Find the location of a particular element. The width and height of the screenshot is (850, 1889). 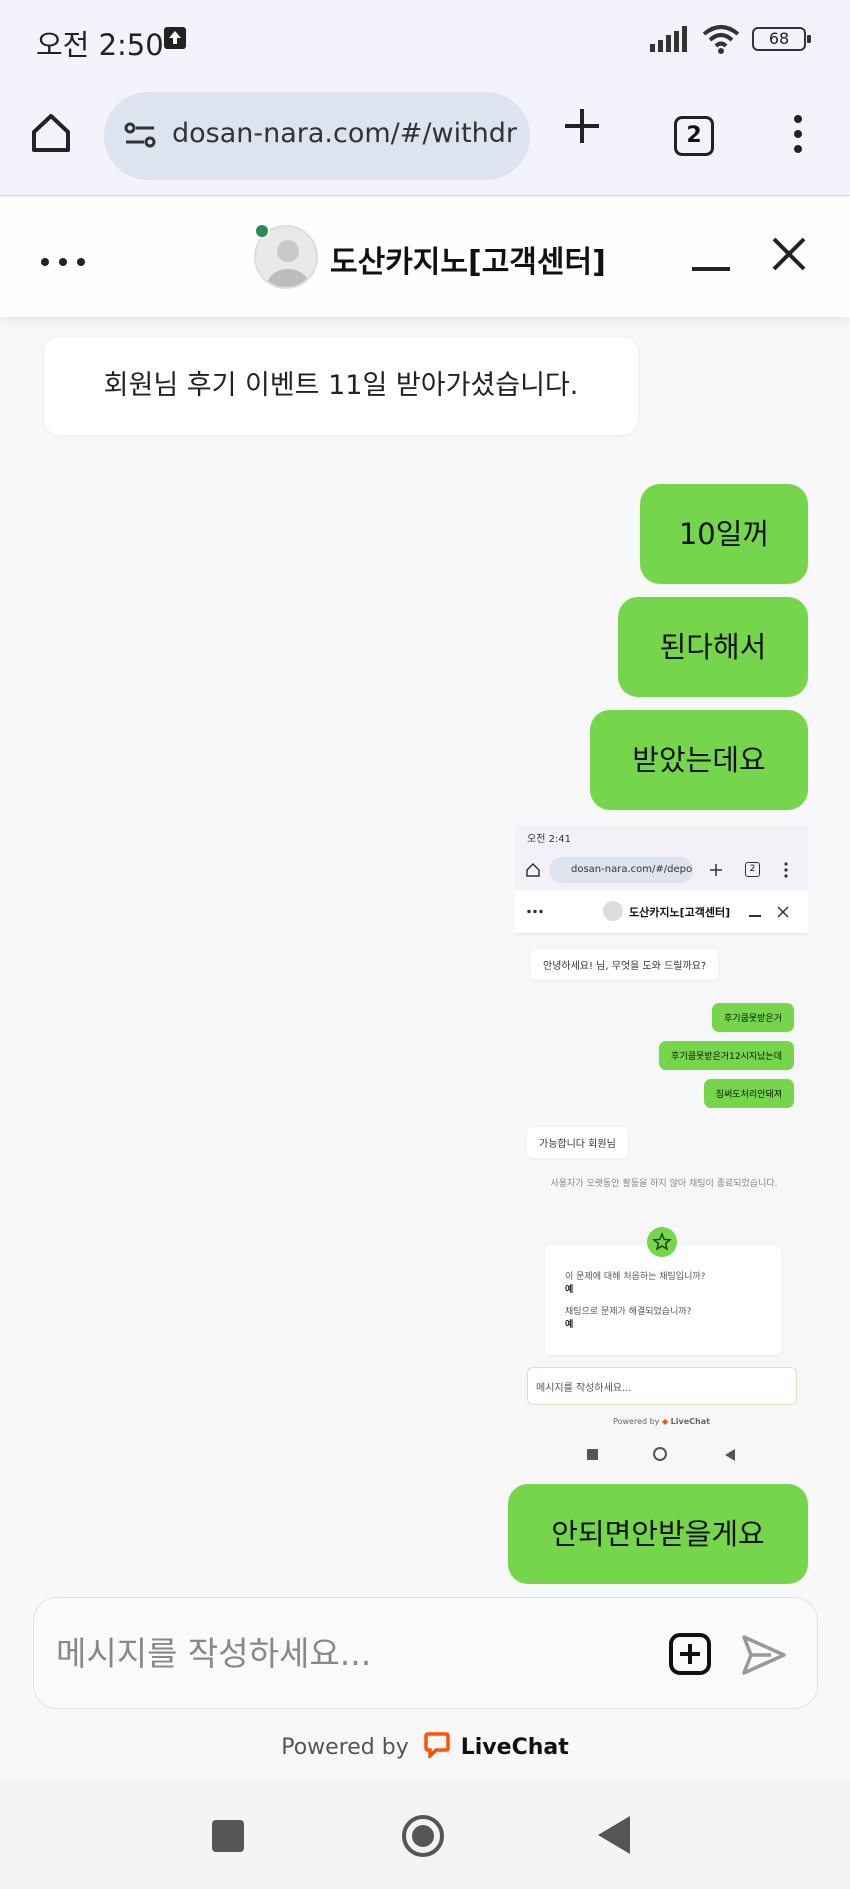

attachment-agent-message: 가능합니다 회원님 is located at coordinates (577, 1142).